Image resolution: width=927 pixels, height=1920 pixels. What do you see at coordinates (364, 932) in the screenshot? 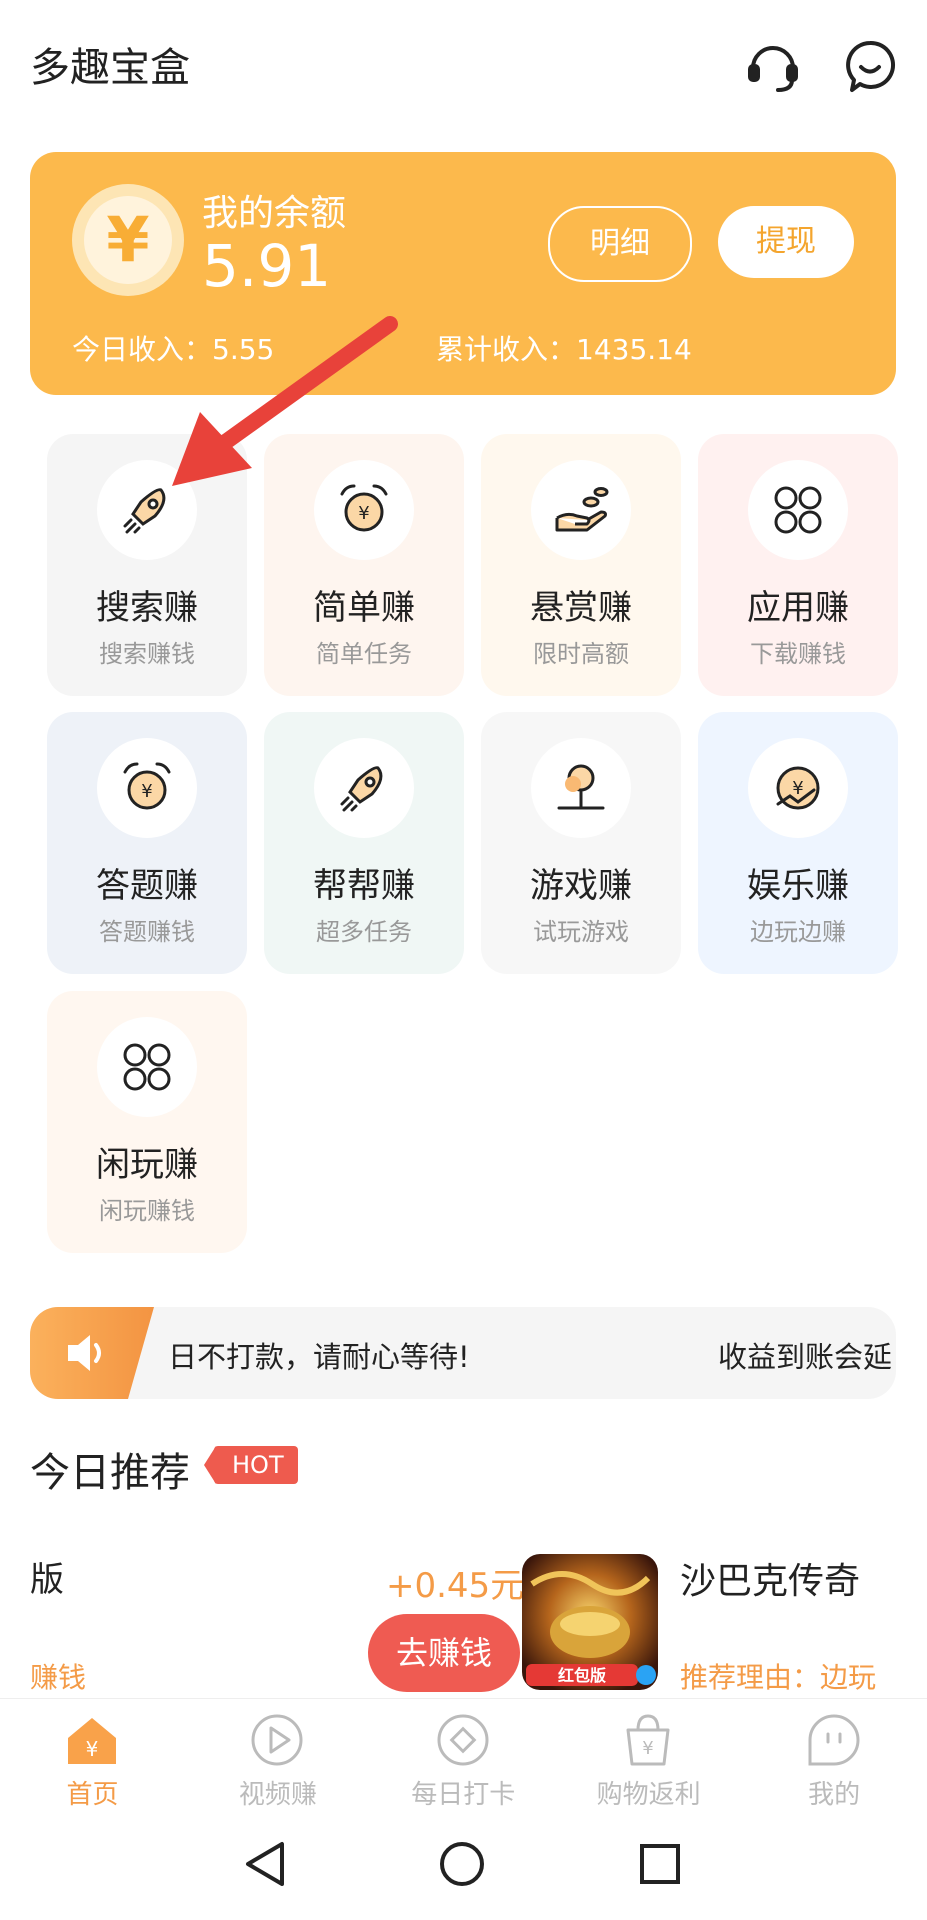
I see `task-sub: 超多任务` at bounding box center [364, 932].